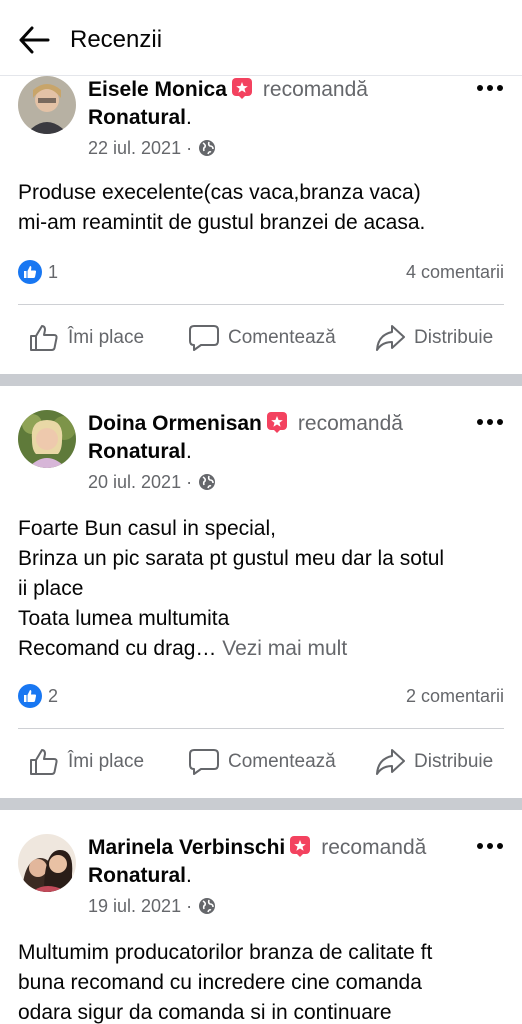 Image resolution: width=522 pixels, height=1024 pixels. Describe the element at coordinates (140, 148) in the screenshot. I see `date-text: 22 iul. 2021 ·` at that location.